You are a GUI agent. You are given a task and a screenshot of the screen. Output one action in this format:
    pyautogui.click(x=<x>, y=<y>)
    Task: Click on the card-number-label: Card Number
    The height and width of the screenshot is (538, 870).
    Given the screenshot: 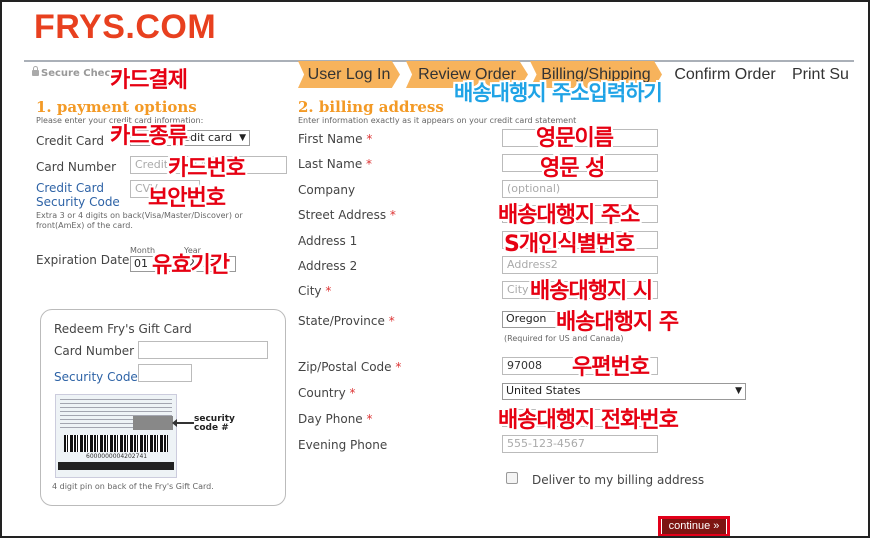 What is the action you would take?
    pyautogui.click(x=76, y=167)
    